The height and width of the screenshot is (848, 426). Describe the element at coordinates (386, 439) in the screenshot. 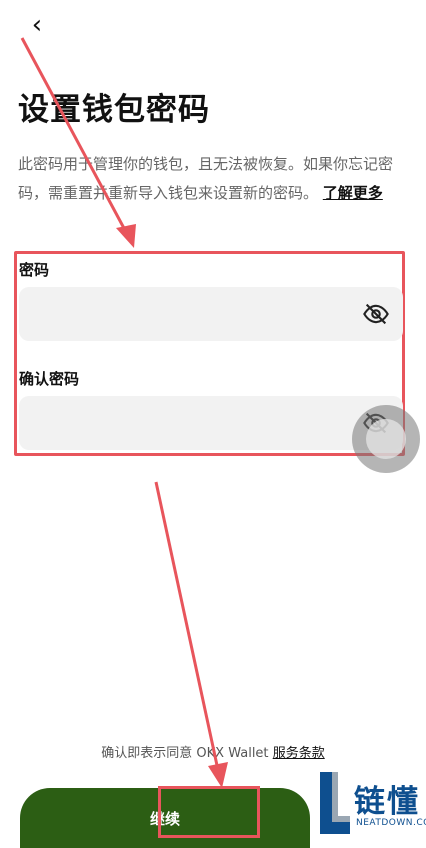

I see `touch-indicator` at that location.